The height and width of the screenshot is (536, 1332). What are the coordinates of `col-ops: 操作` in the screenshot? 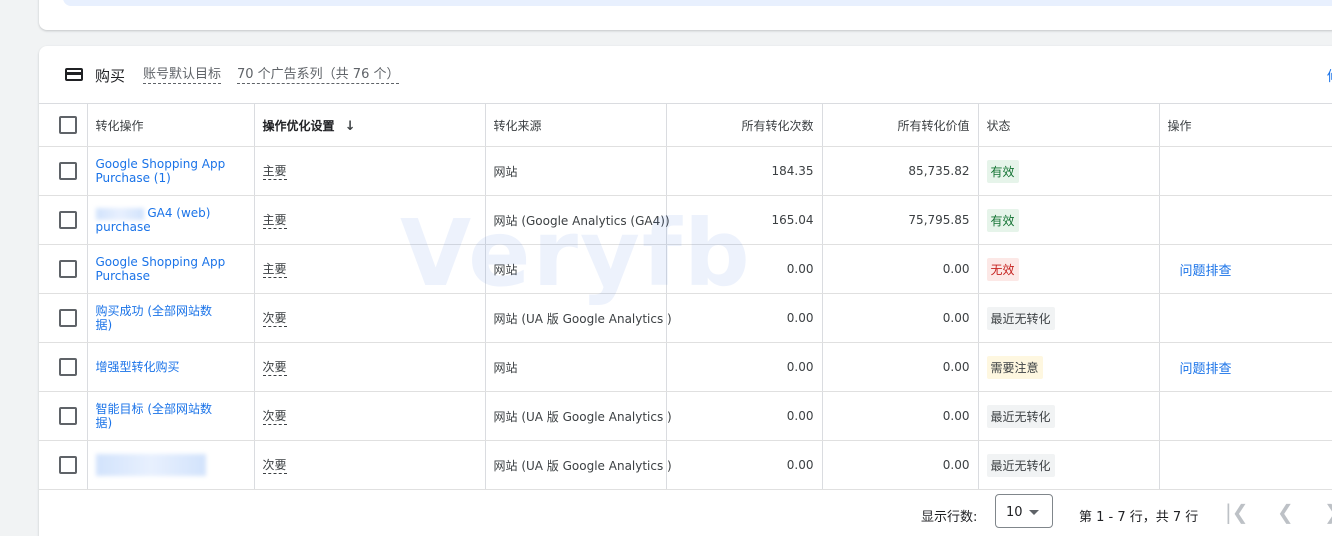 It's located at (1245, 125).